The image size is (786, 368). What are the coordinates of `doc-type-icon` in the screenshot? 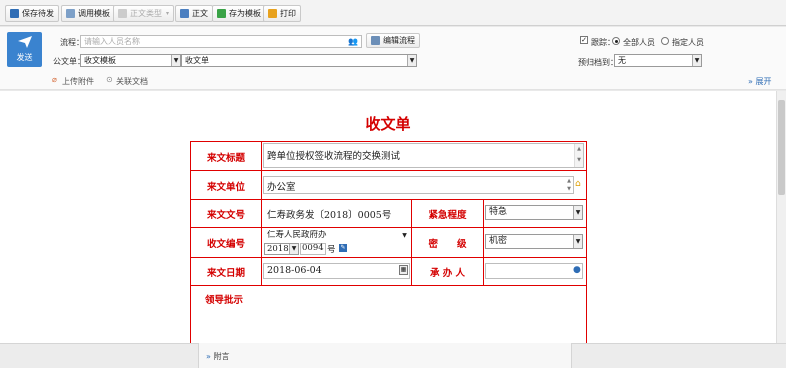 It's located at (122, 13).